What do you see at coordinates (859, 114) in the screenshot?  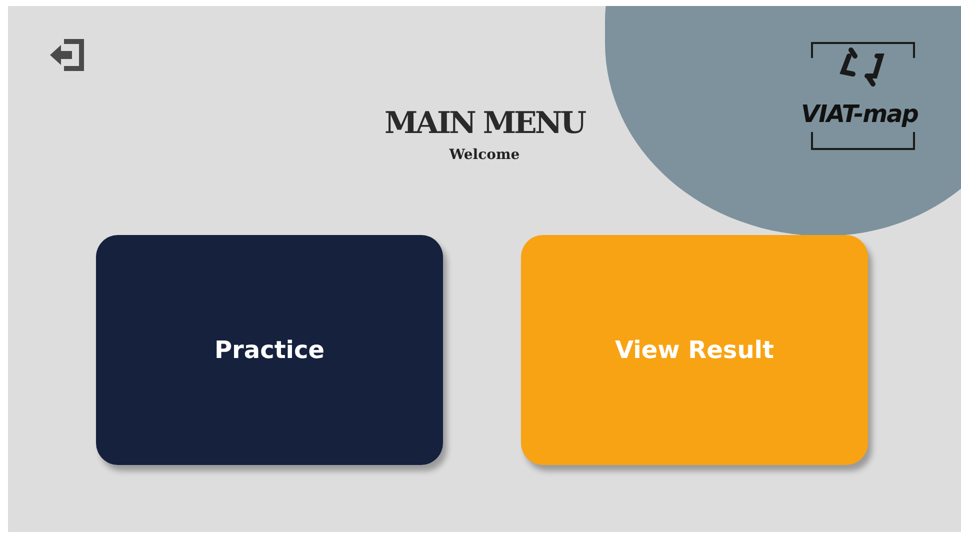 I see `logo-text: VIAT-map` at bounding box center [859, 114].